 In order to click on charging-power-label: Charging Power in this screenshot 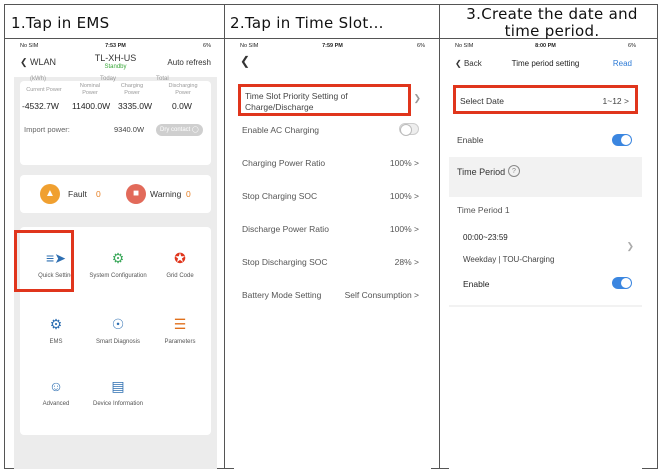, I will do `click(132, 89)`.